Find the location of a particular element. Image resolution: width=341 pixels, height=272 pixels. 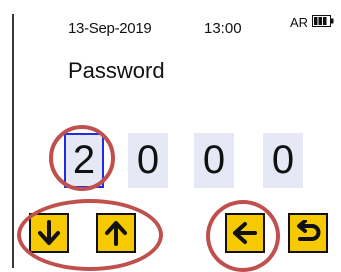

status-date: 13-Sep-2019 is located at coordinates (110, 28).